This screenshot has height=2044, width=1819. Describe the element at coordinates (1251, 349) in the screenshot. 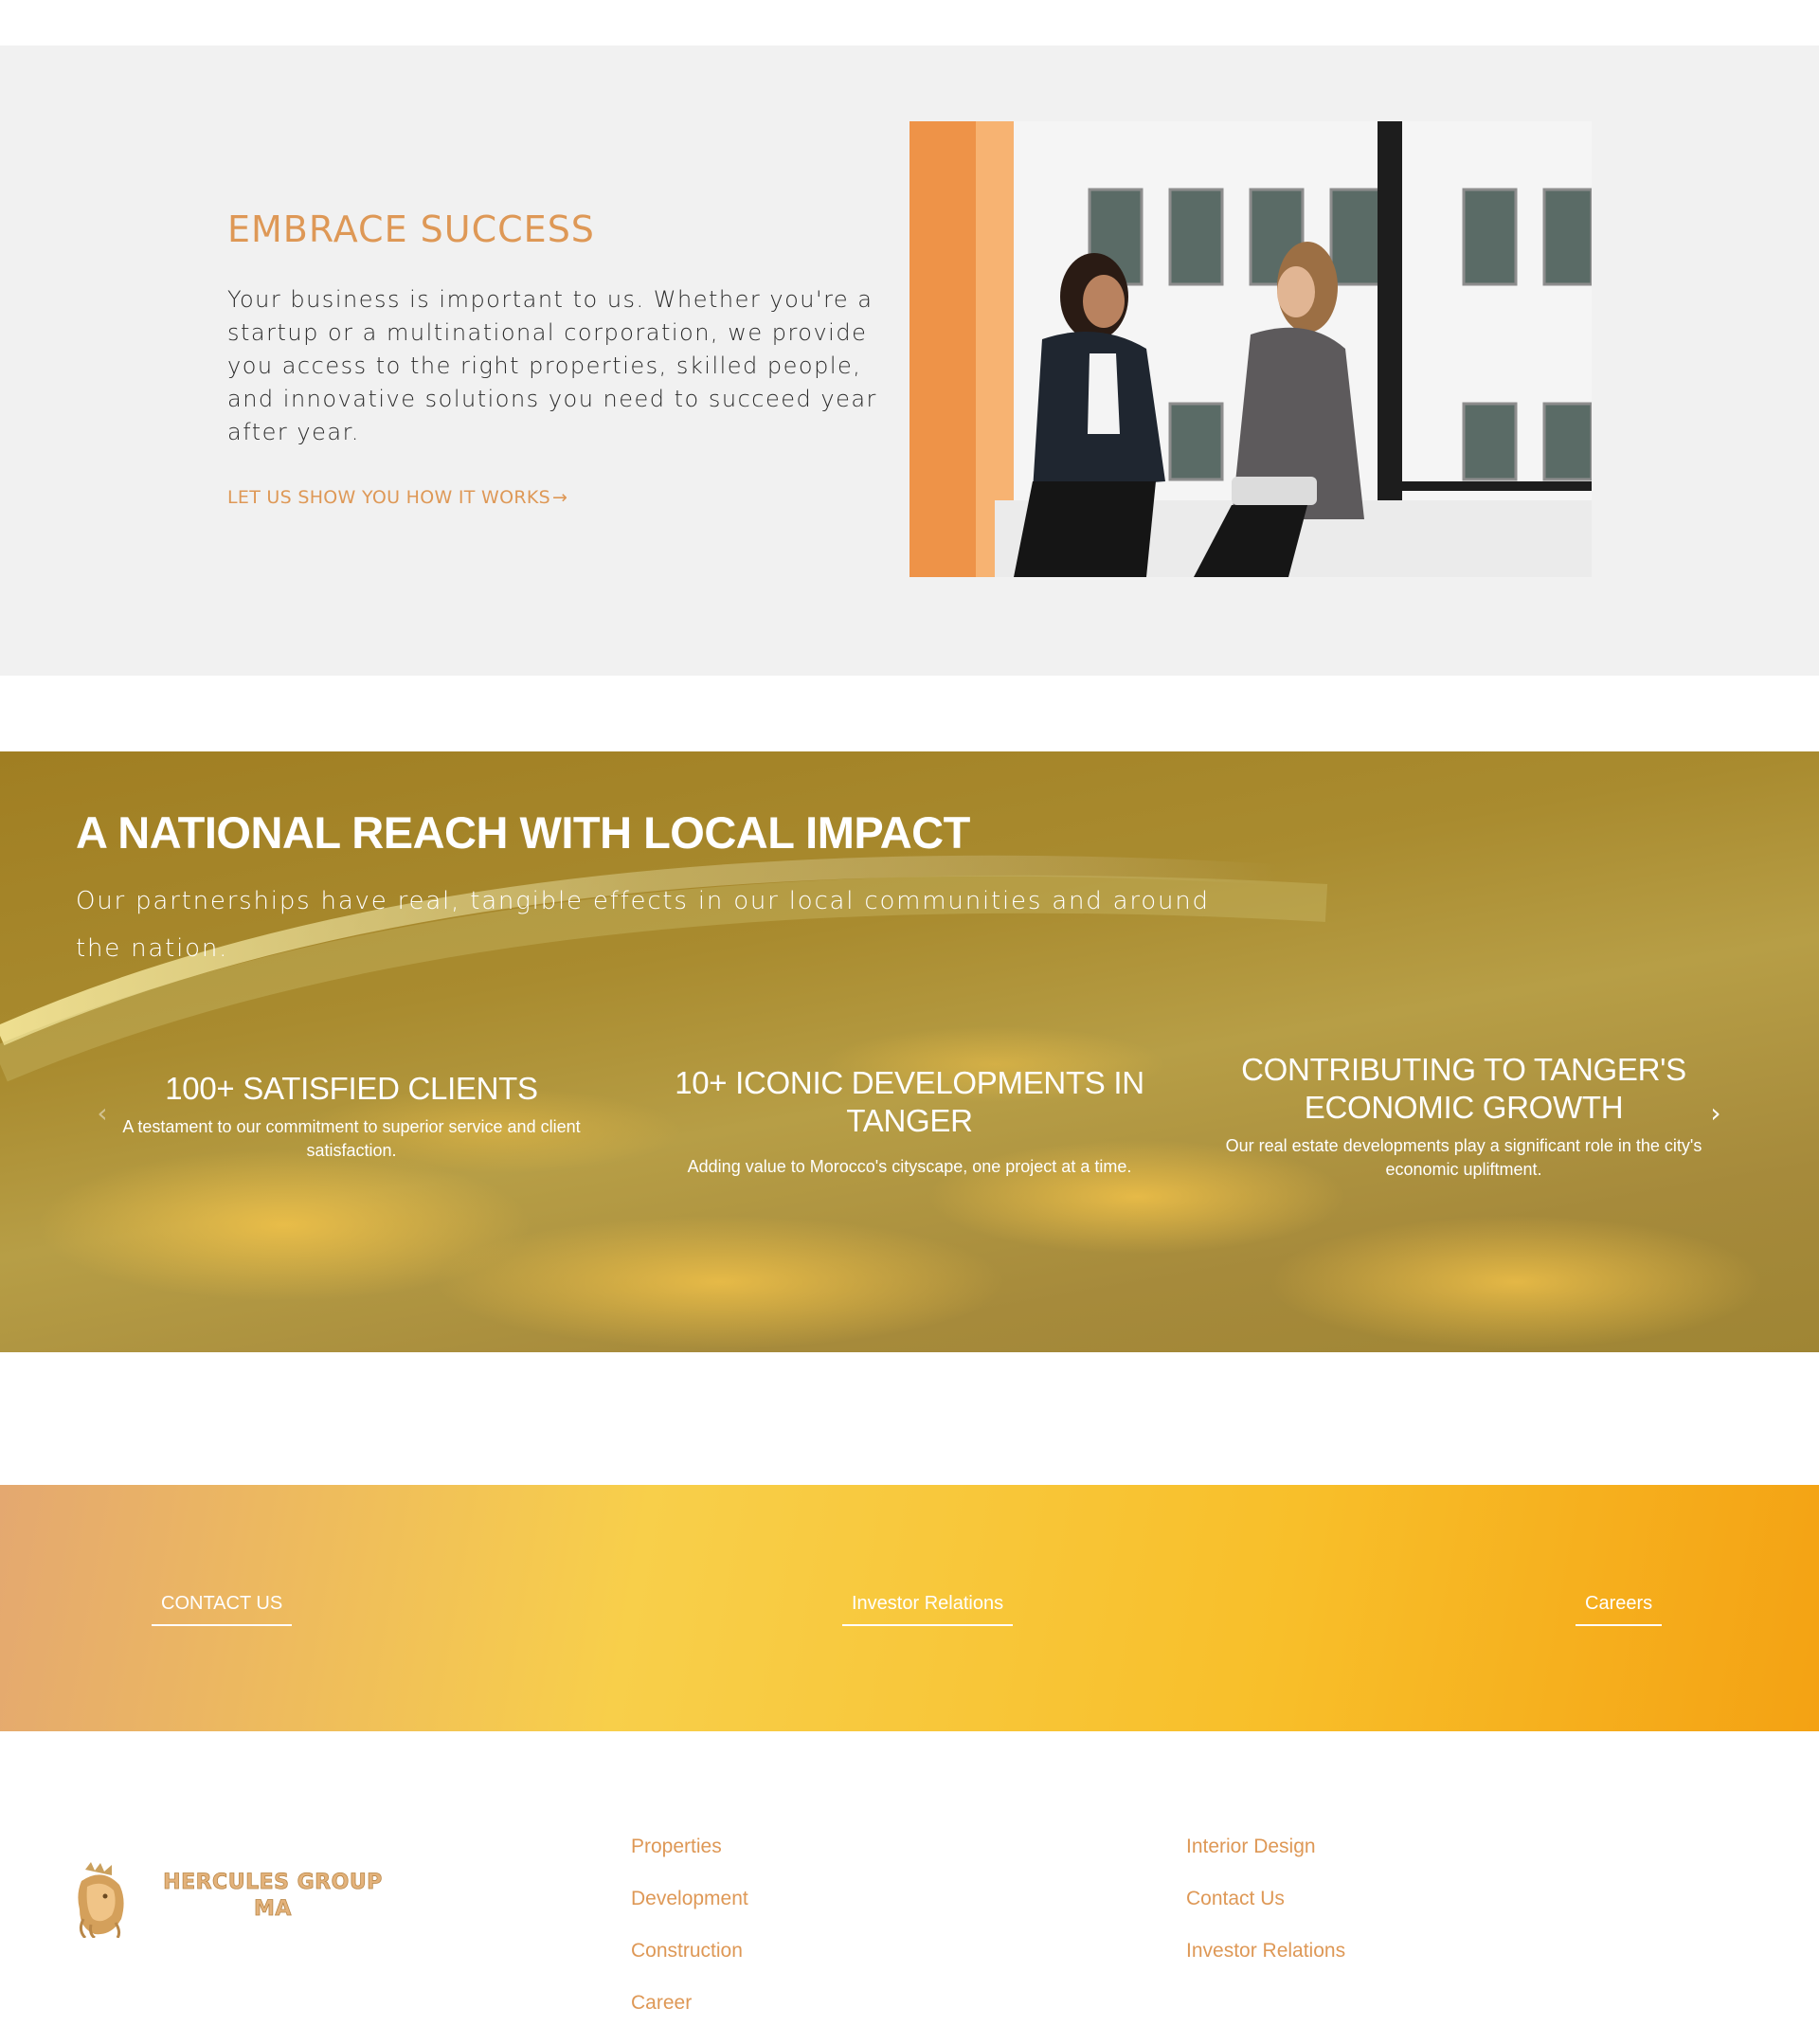

I see `office-meeting-photo` at that location.